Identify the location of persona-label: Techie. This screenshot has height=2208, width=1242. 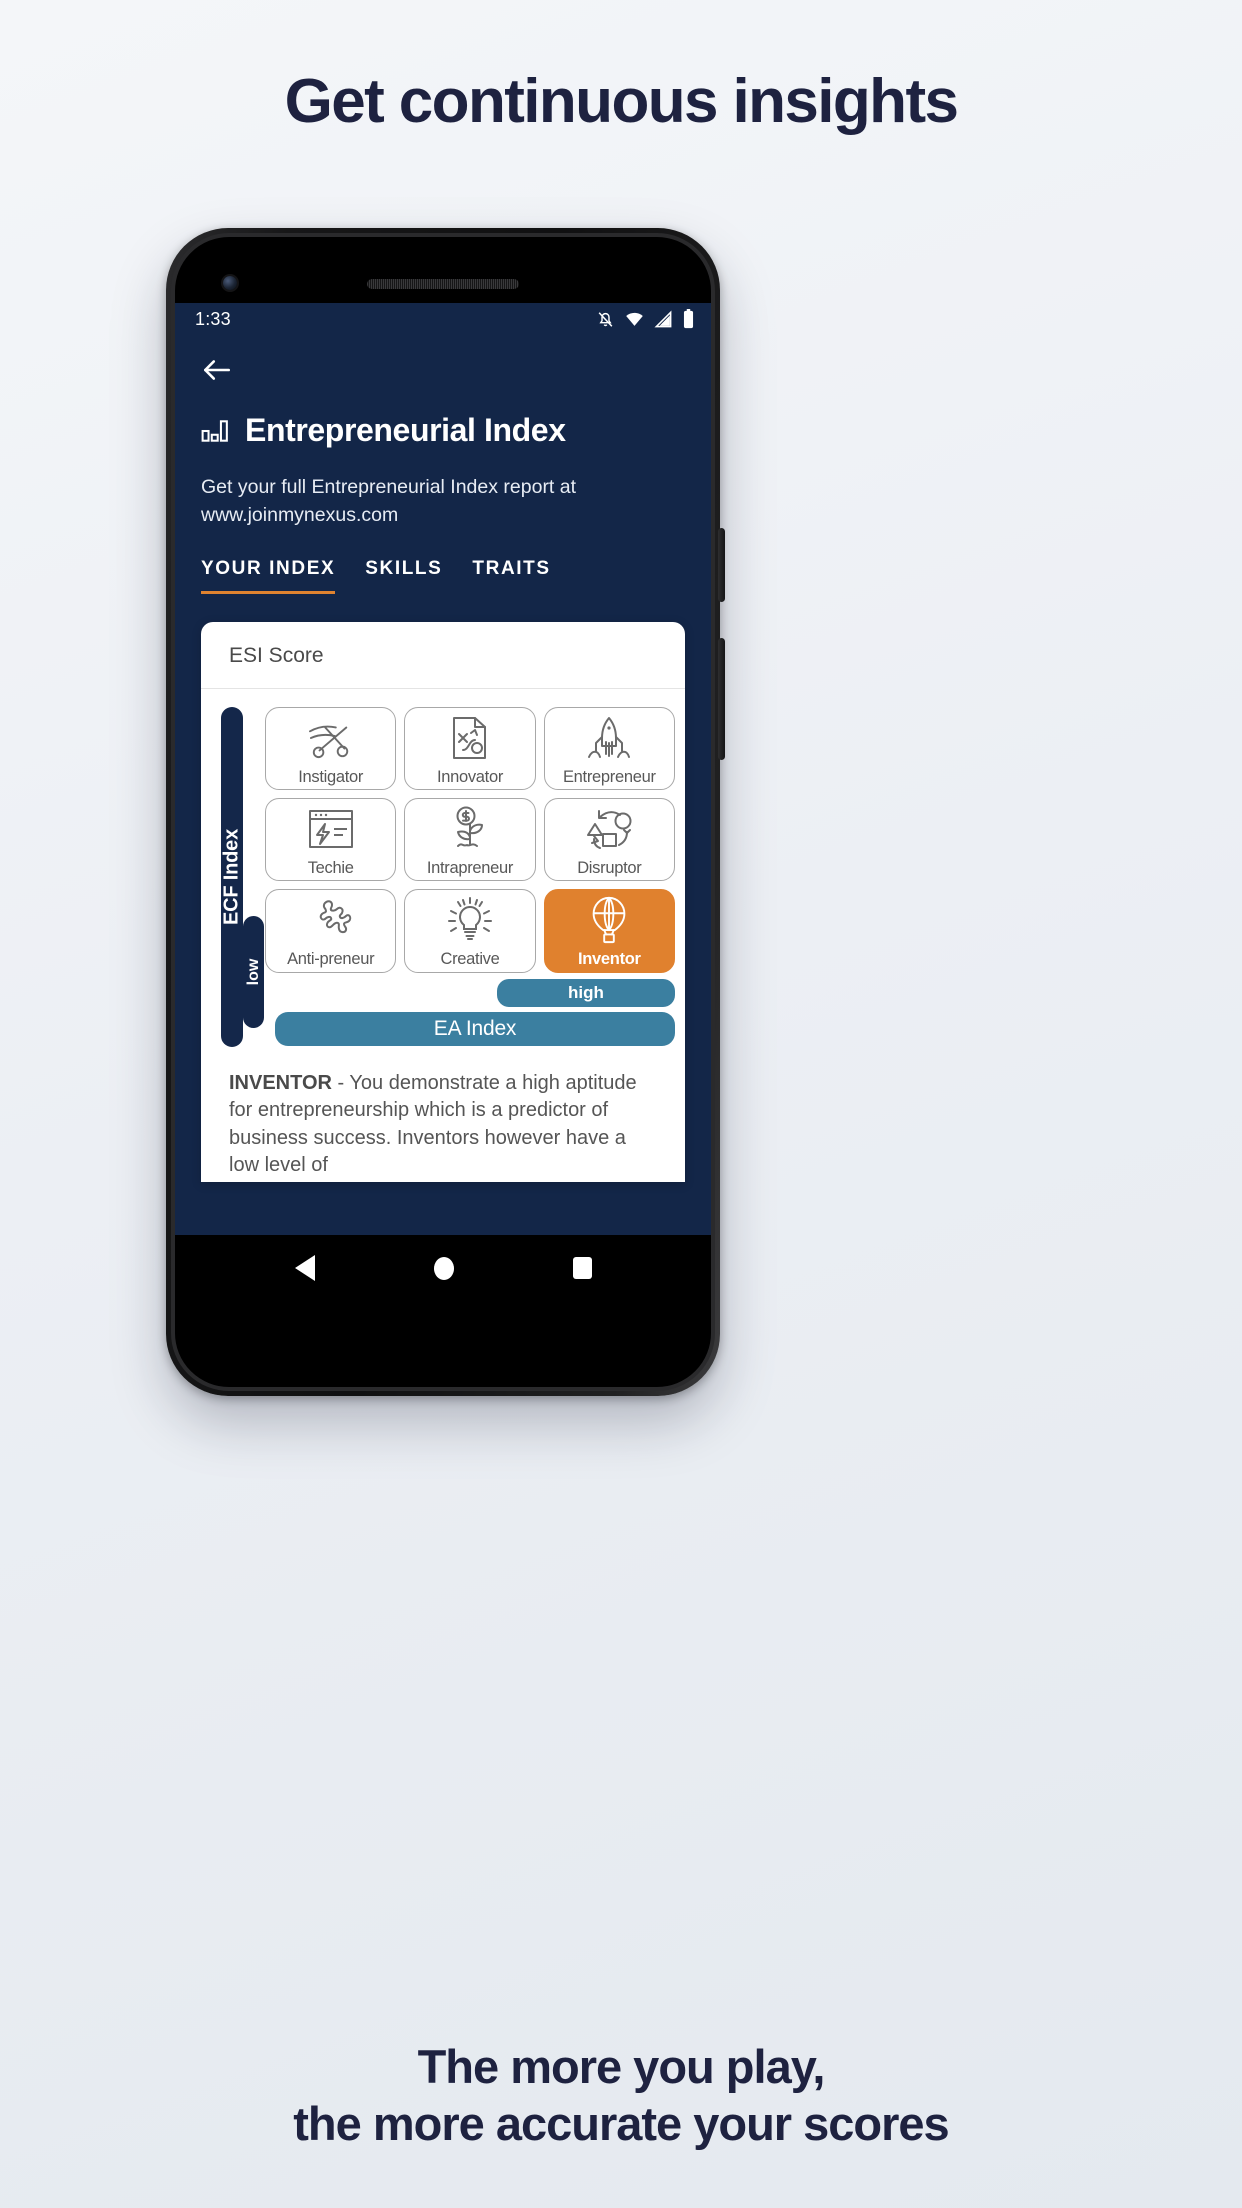
(330, 868).